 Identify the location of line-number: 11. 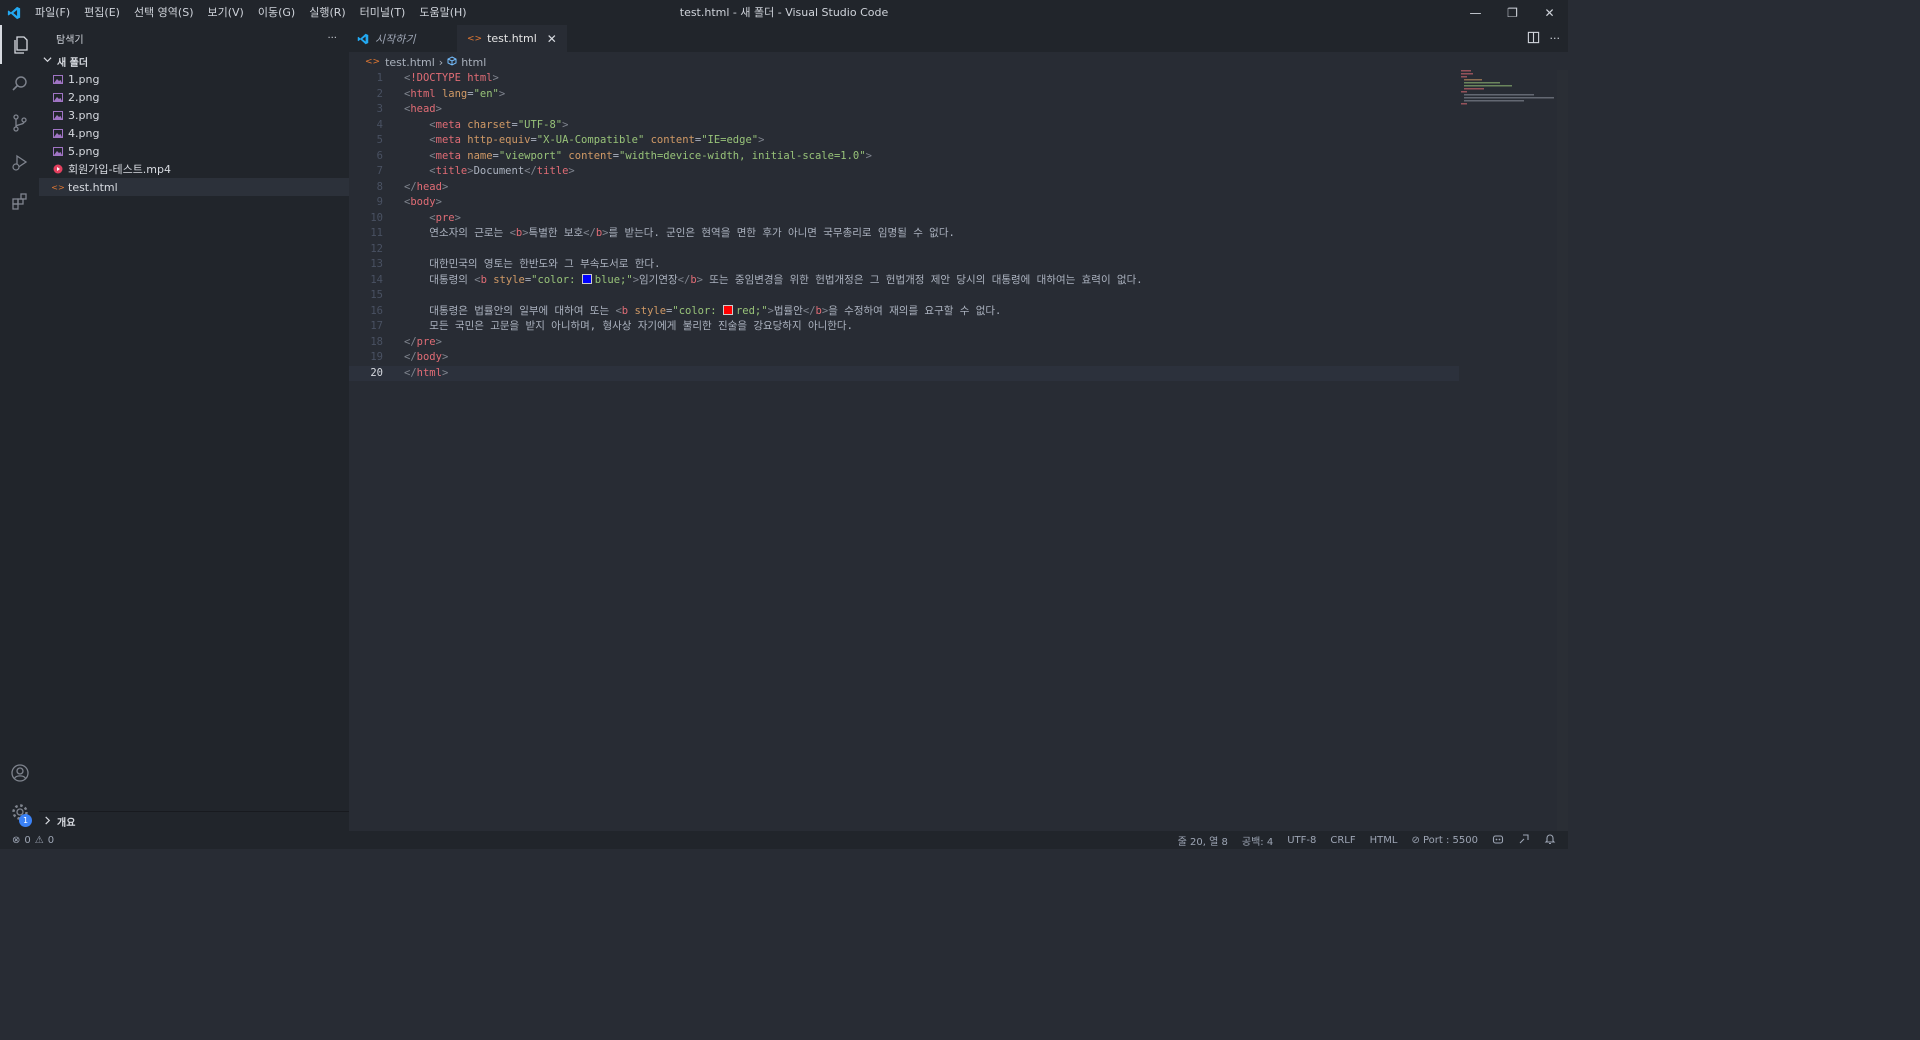
(376, 233).